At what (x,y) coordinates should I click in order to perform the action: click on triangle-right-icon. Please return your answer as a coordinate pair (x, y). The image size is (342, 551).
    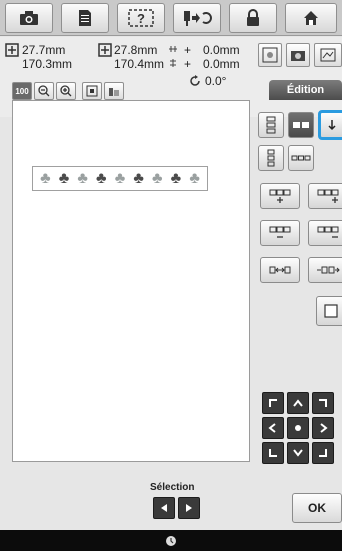
    Looking at the image, I should click on (189, 508).